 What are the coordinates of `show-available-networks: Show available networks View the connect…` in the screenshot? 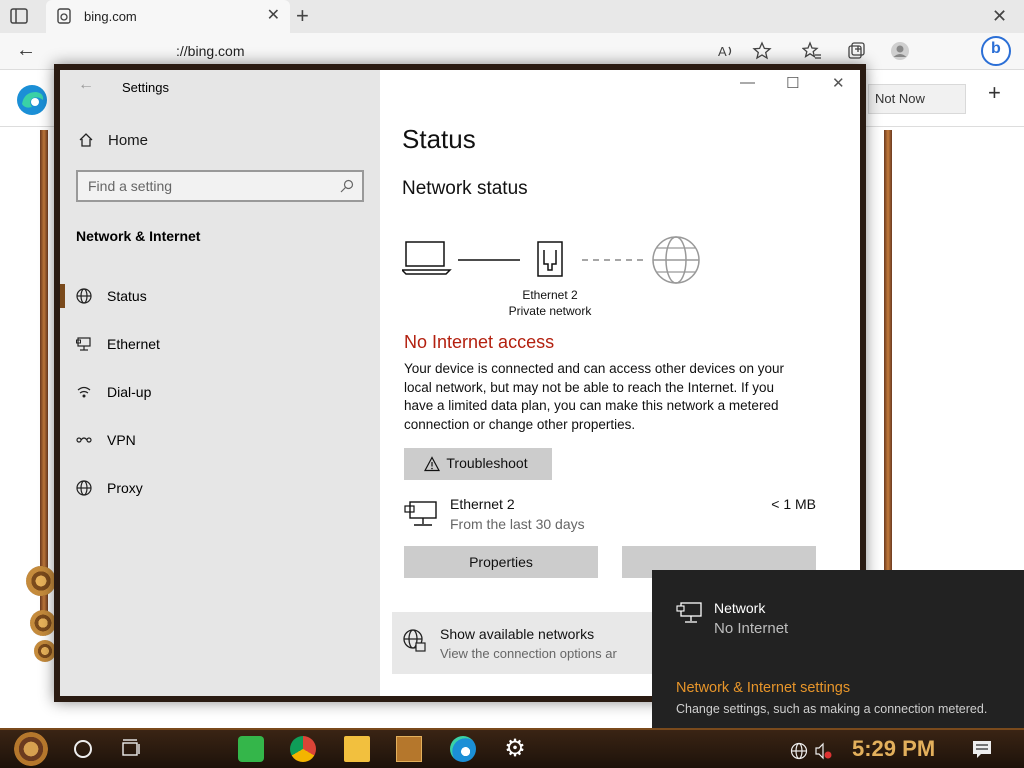 It's located at (542, 643).